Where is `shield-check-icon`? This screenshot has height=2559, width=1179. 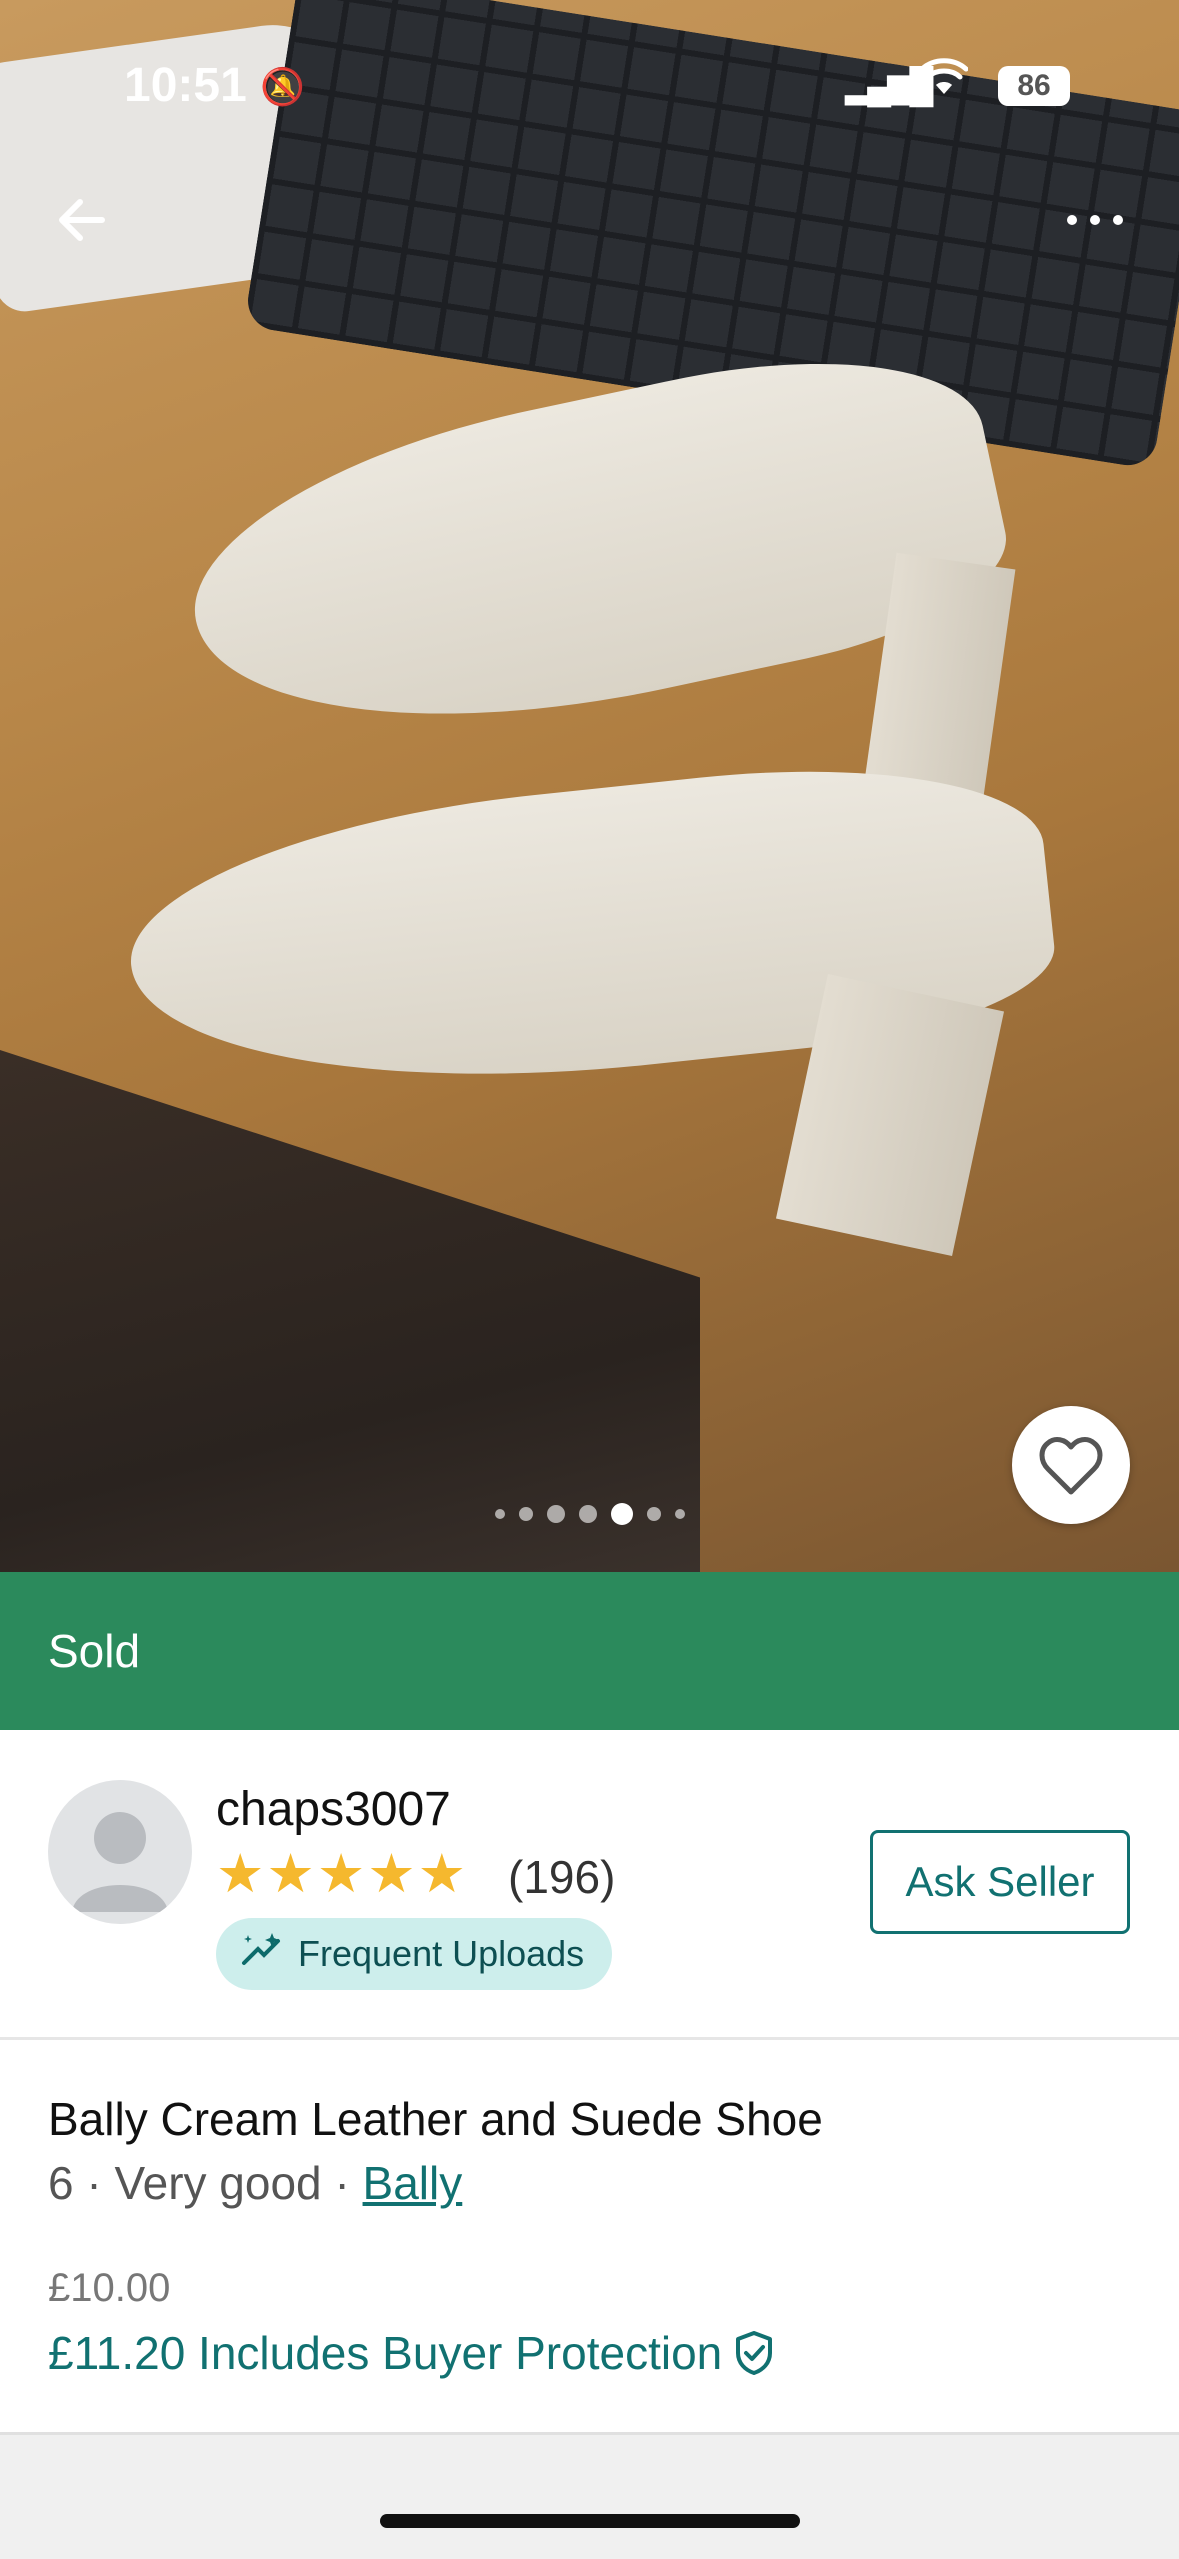 shield-check-icon is located at coordinates (754, 2353).